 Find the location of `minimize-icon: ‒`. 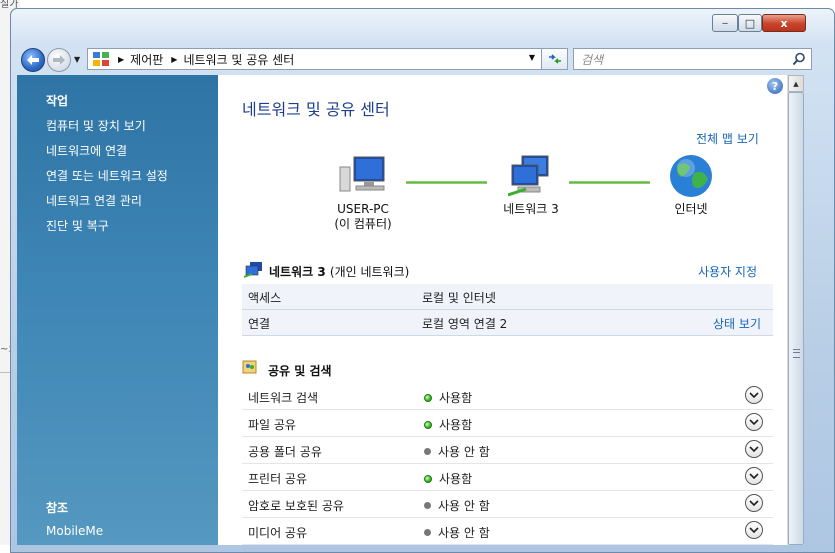

minimize-icon: ‒ is located at coordinates (725, 23).